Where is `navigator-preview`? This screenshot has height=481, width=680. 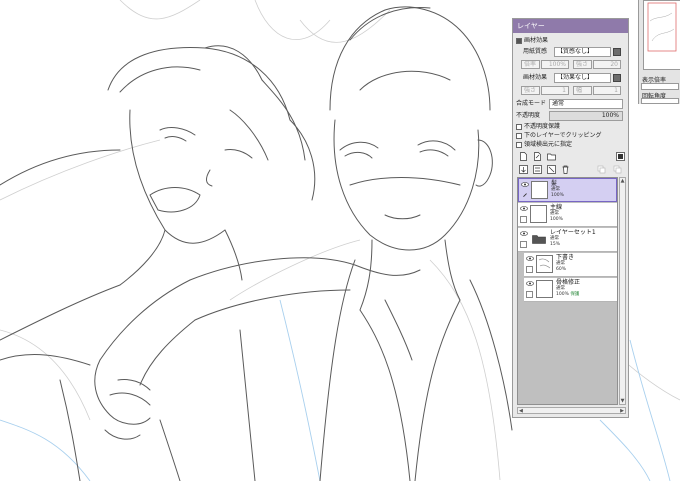
navigator-preview is located at coordinates (661, 35).